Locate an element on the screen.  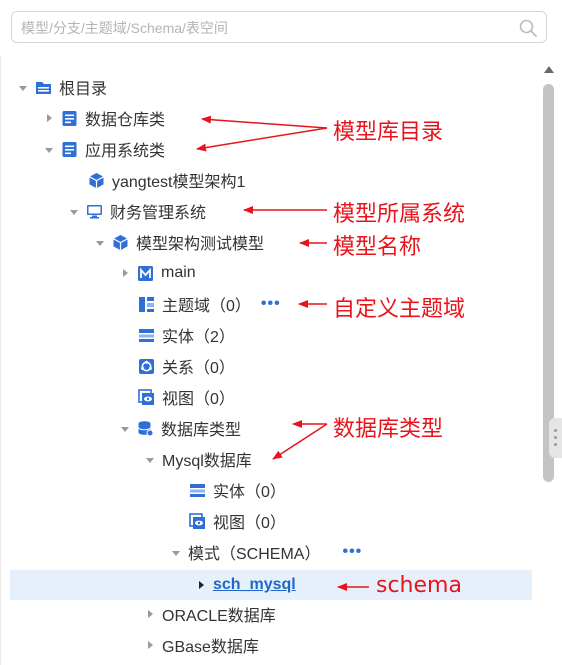
tree-node-label: 实体（0） is located at coordinates (249, 492).